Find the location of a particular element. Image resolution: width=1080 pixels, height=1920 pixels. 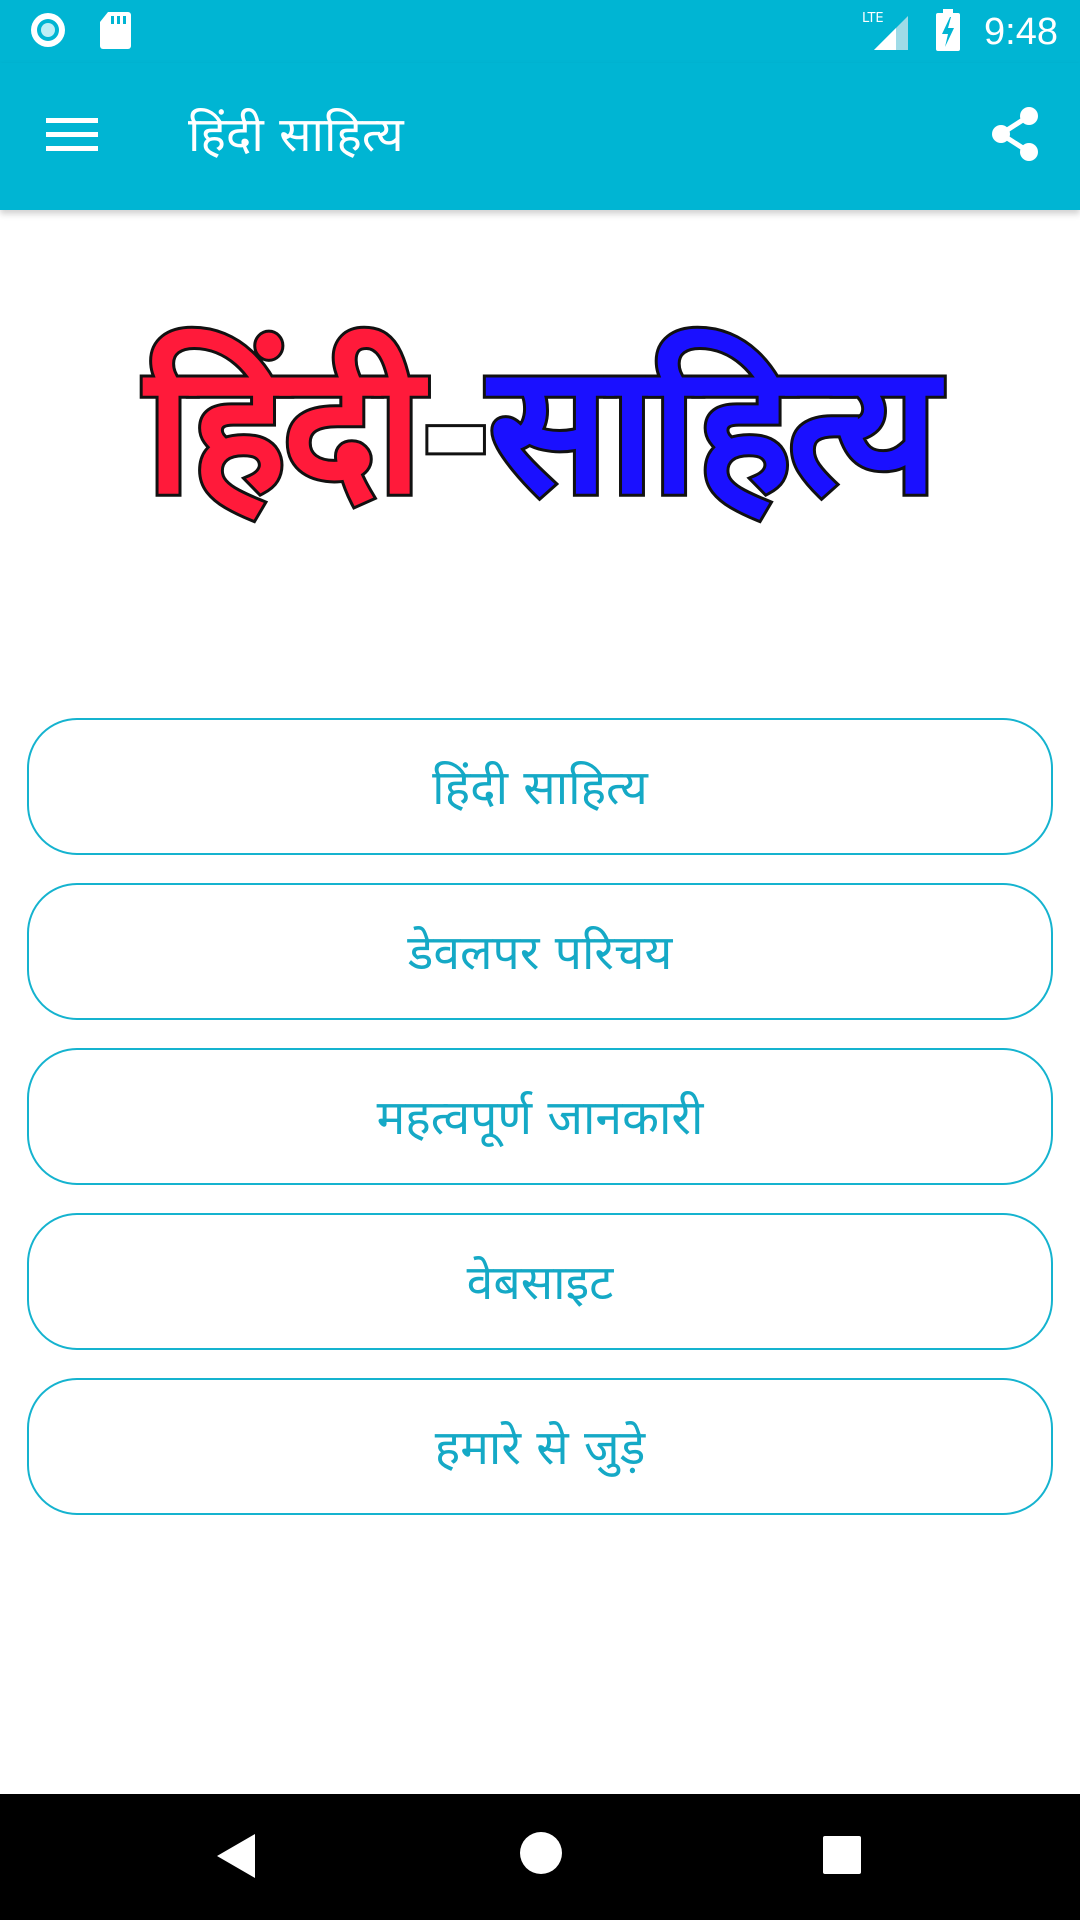

status-left-icons is located at coordinates (80, 32).